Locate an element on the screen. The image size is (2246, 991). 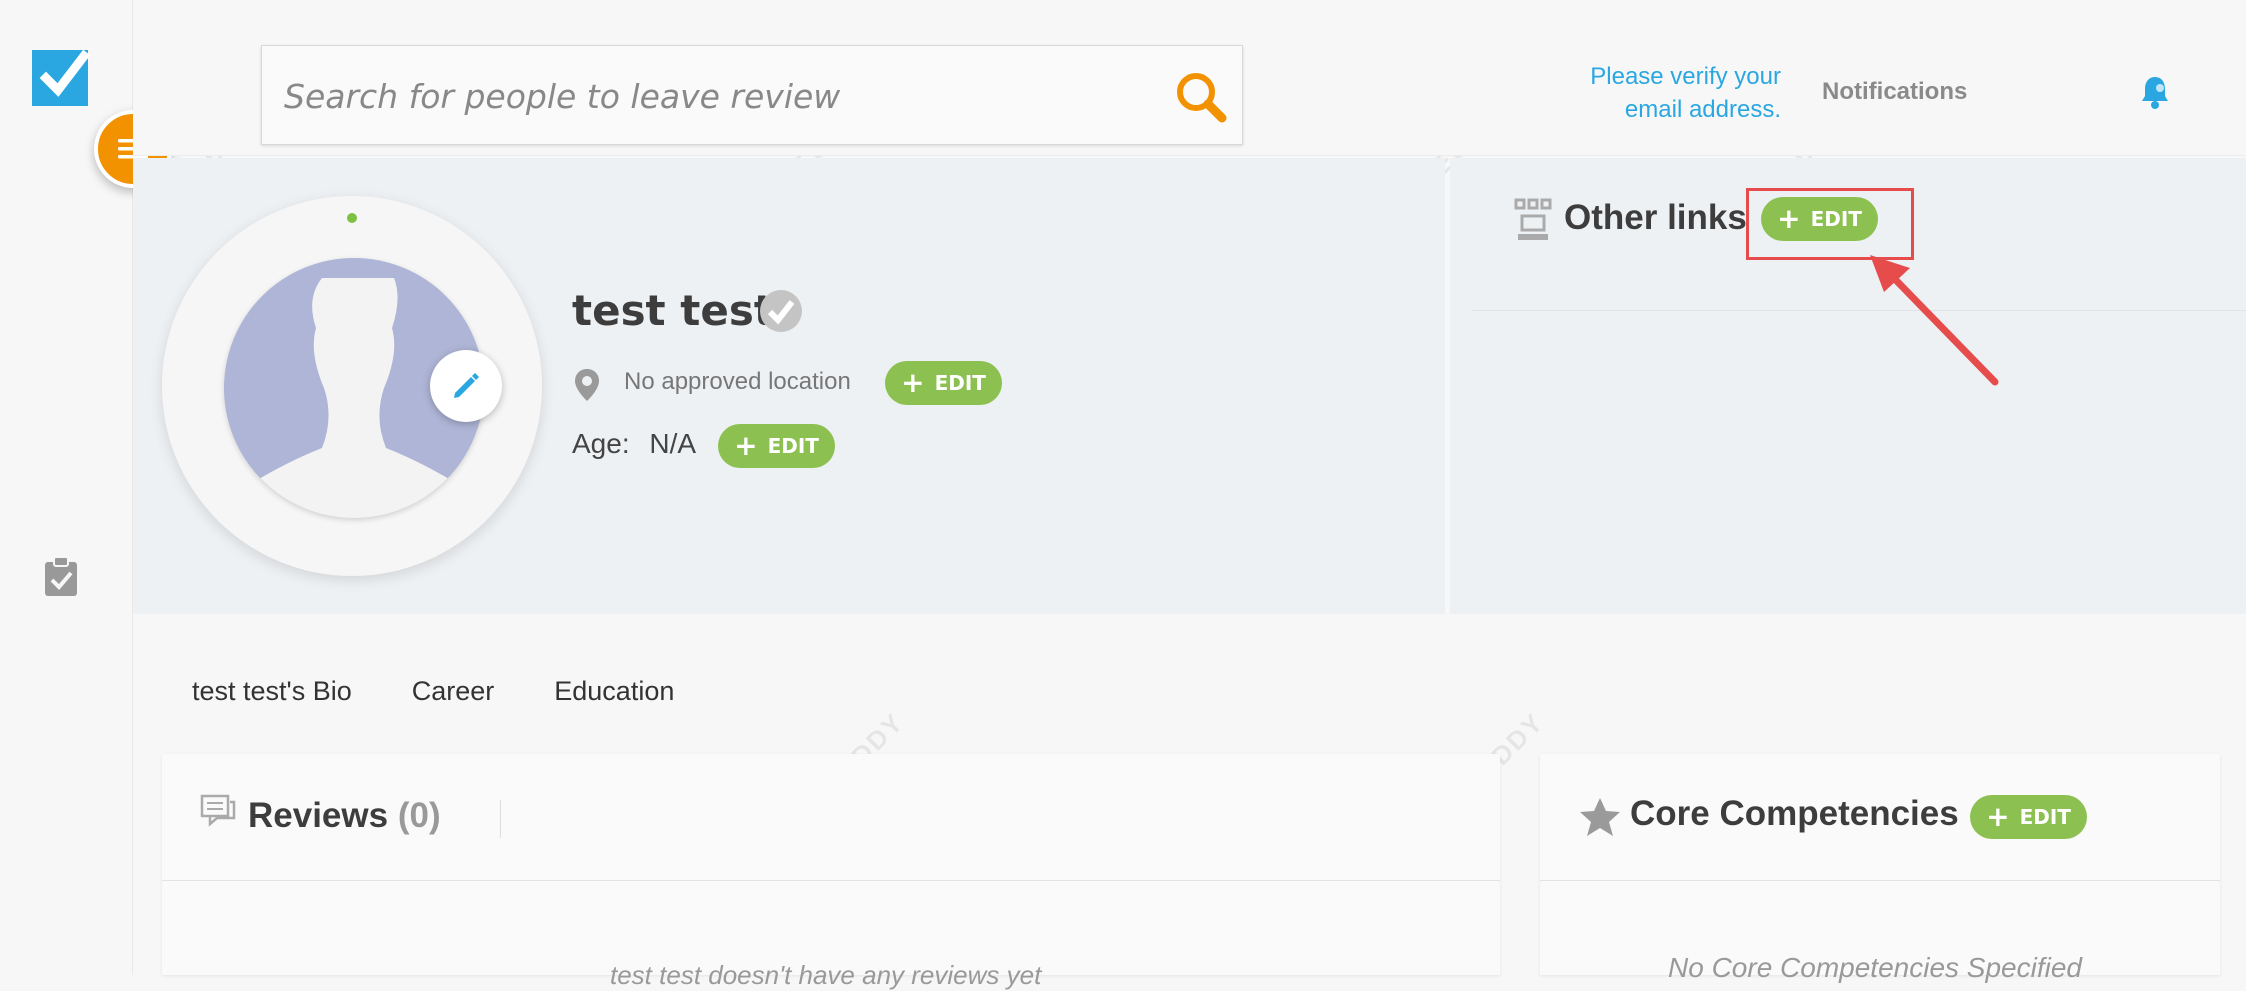
links-tree-icon is located at coordinates (1533, 219).